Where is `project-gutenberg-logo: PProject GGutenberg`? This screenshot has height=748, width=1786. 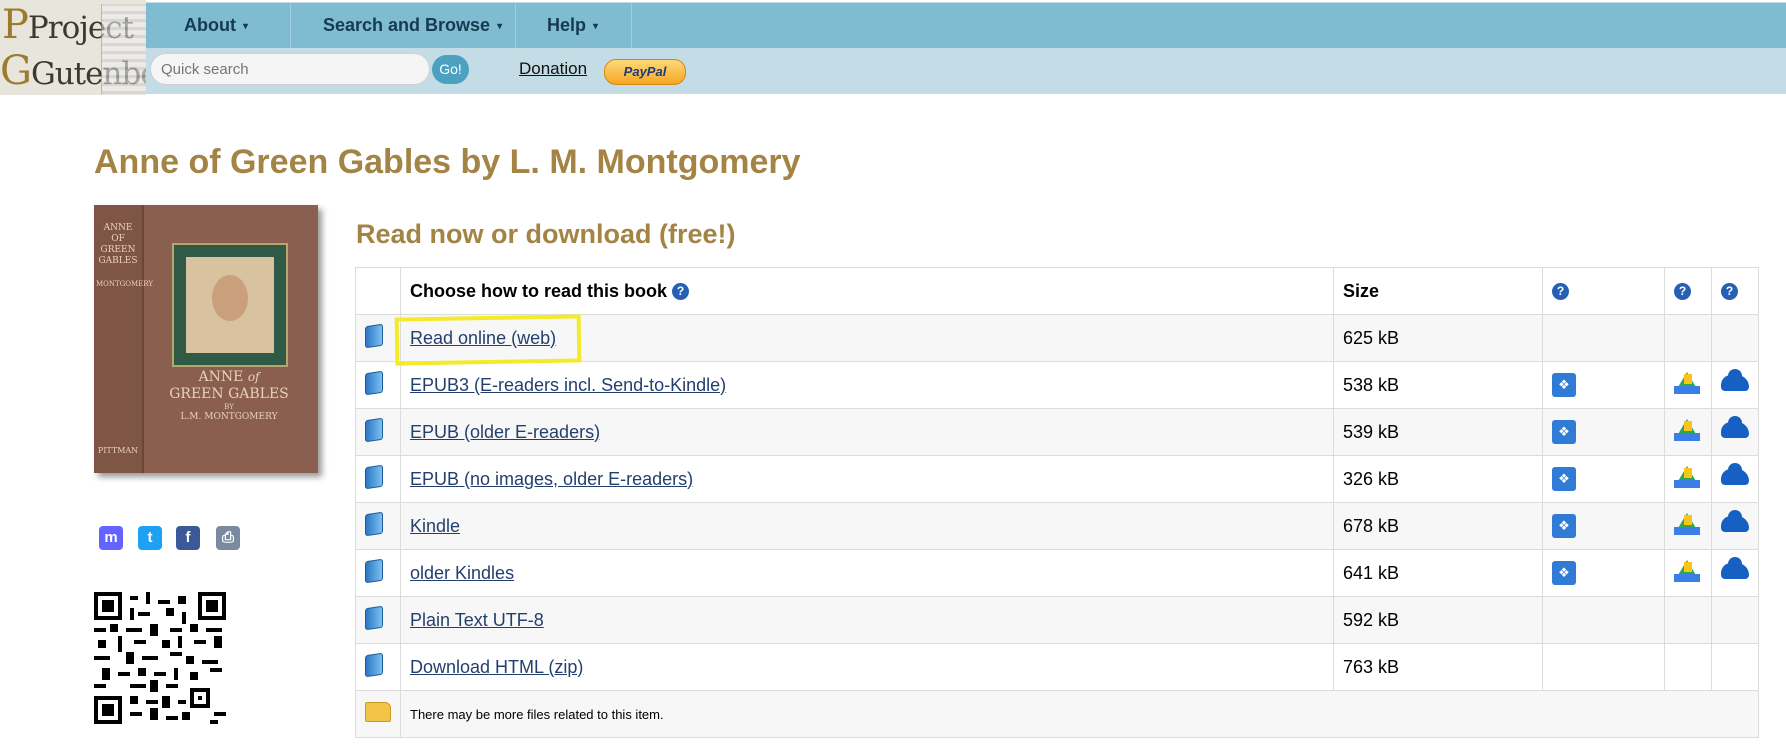 project-gutenberg-logo: PProject GGutenberg is located at coordinates (73, 47).